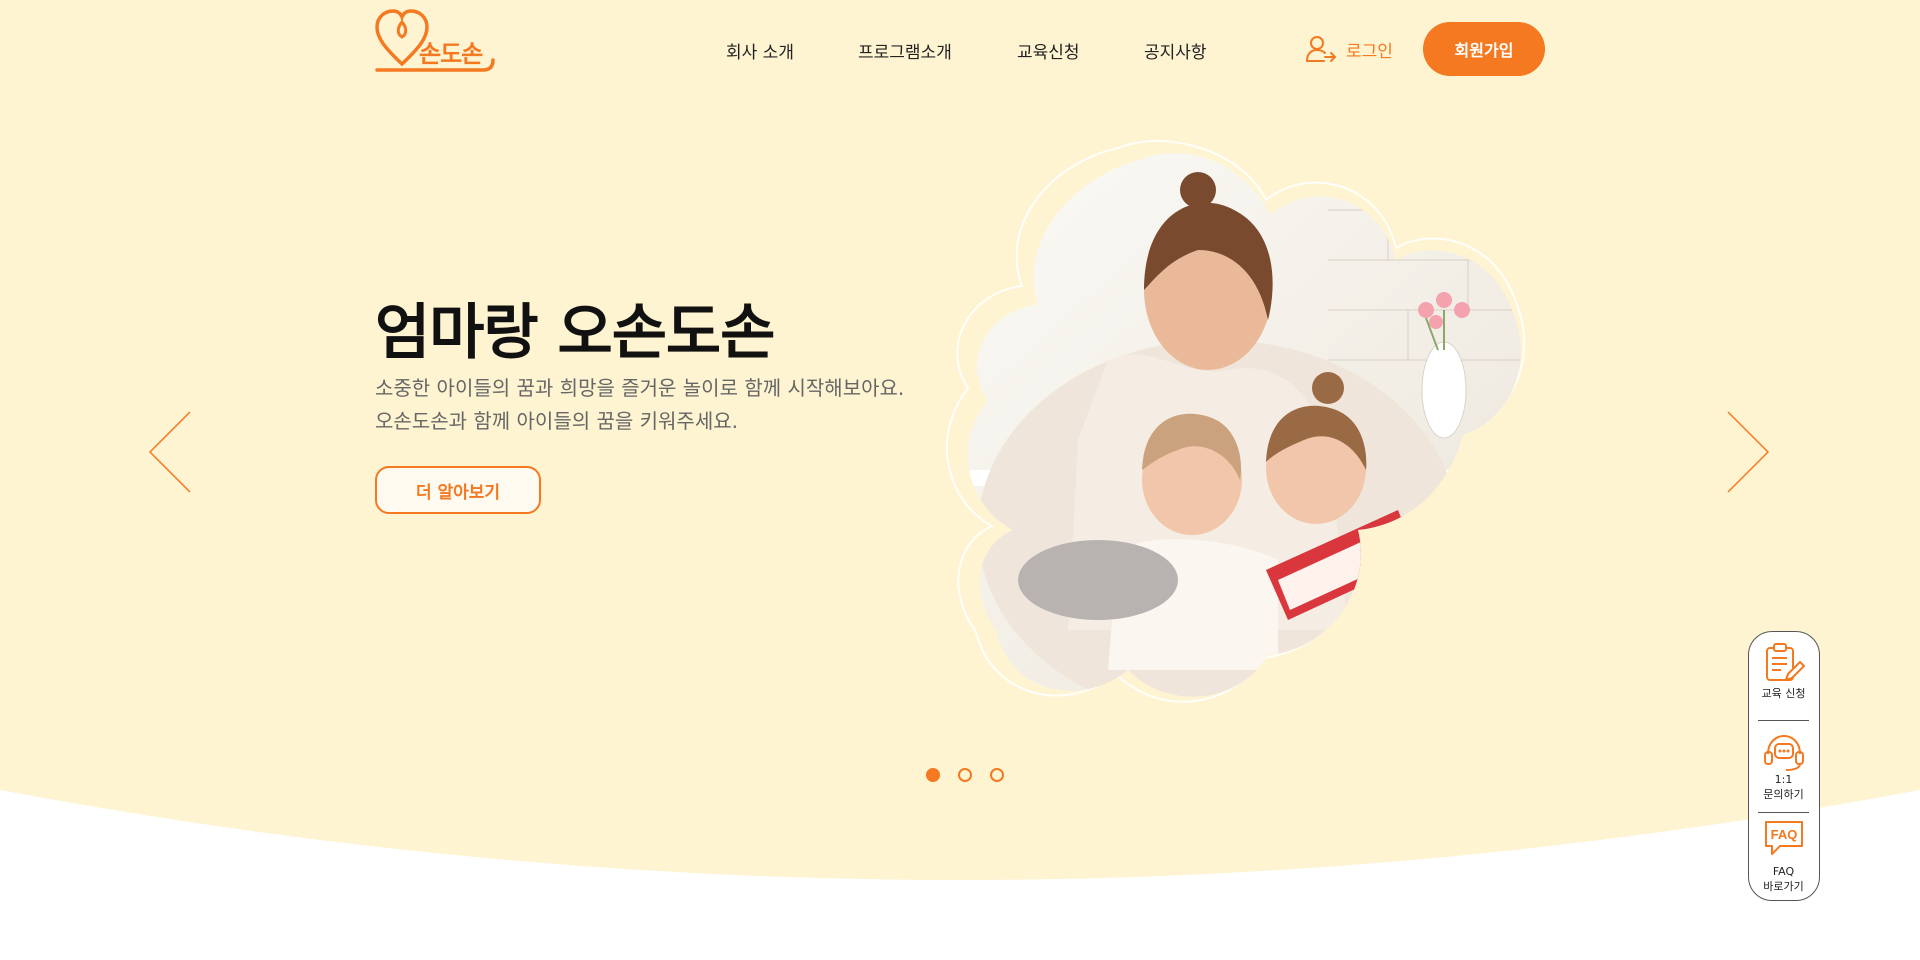 The image size is (1920, 960). I want to click on prev-slide-arrow-icon, so click(170, 452).